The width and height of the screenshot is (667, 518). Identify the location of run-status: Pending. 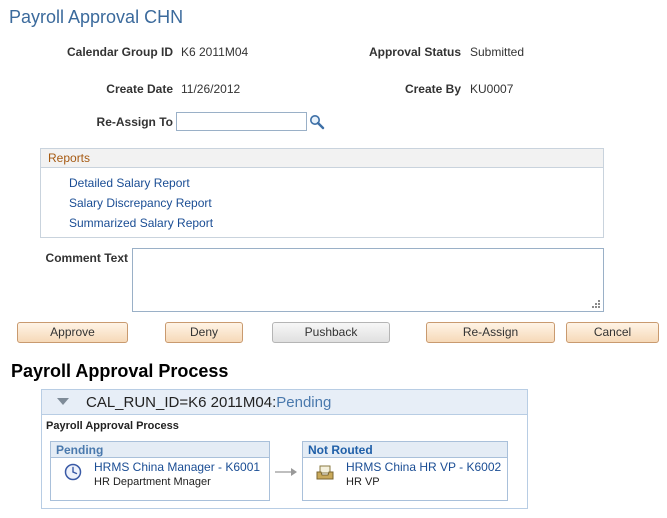
(304, 402).